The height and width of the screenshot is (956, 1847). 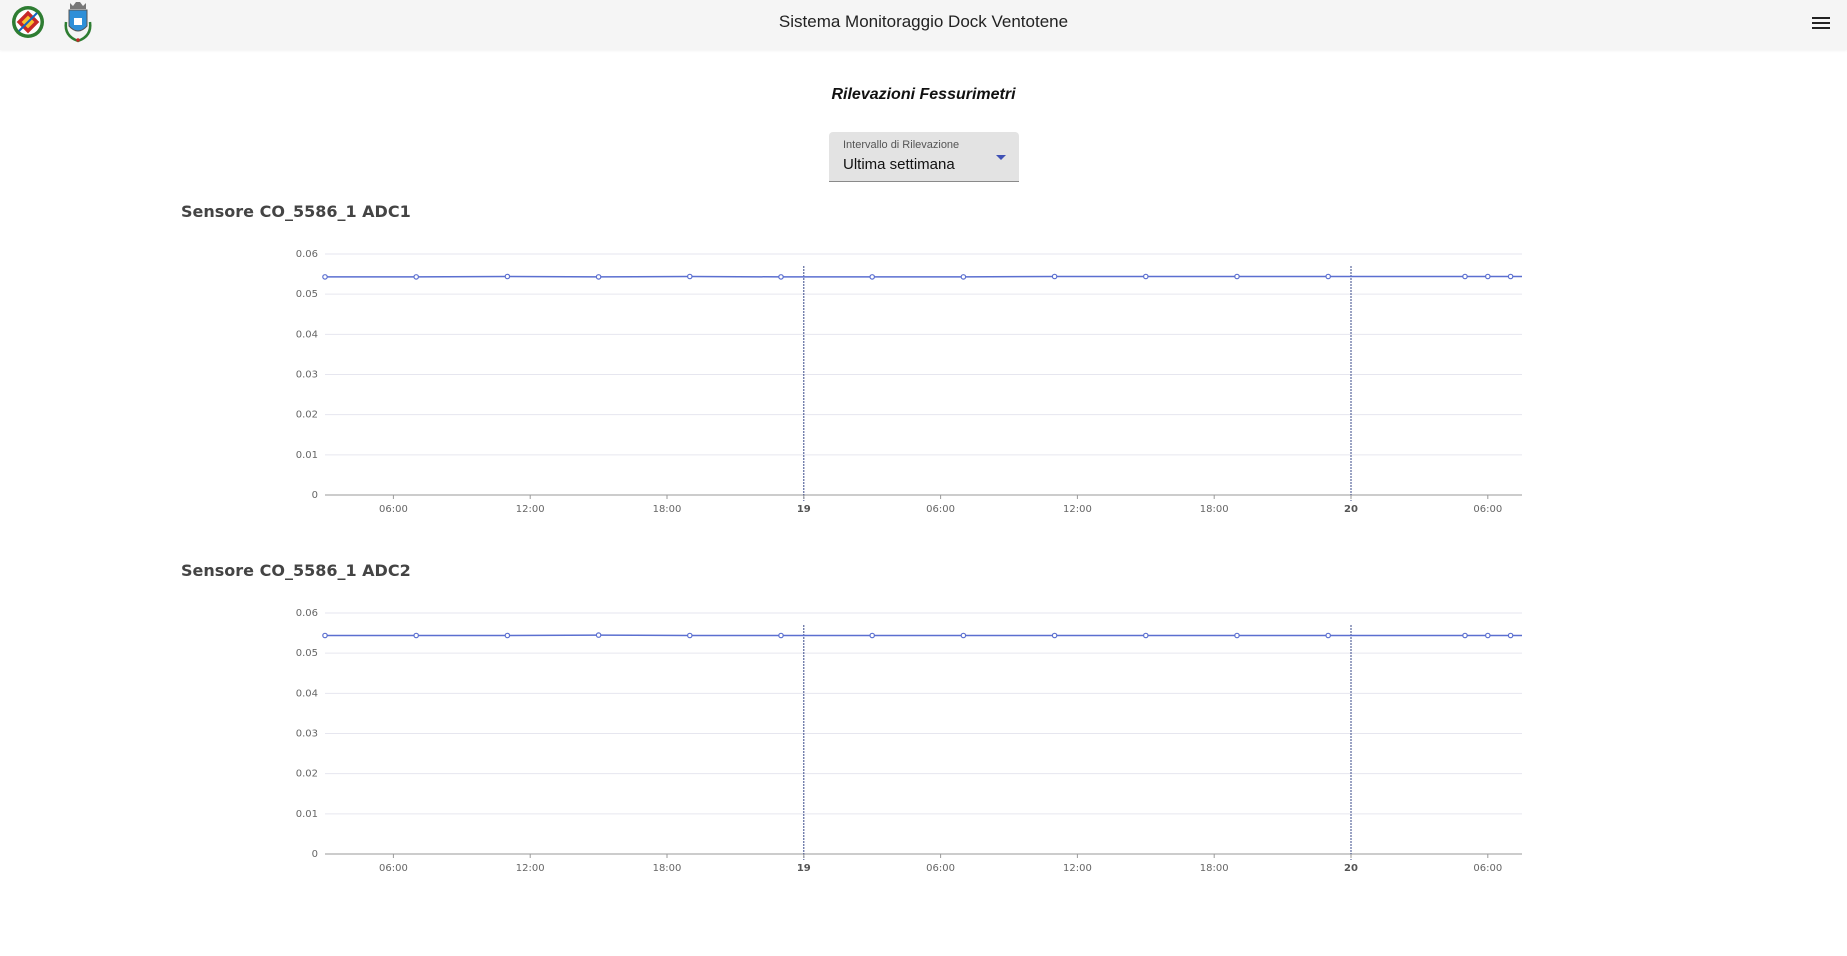 What do you see at coordinates (1001, 157) in the screenshot?
I see `dropdown-arrow-icon` at bounding box center [1001, 157].